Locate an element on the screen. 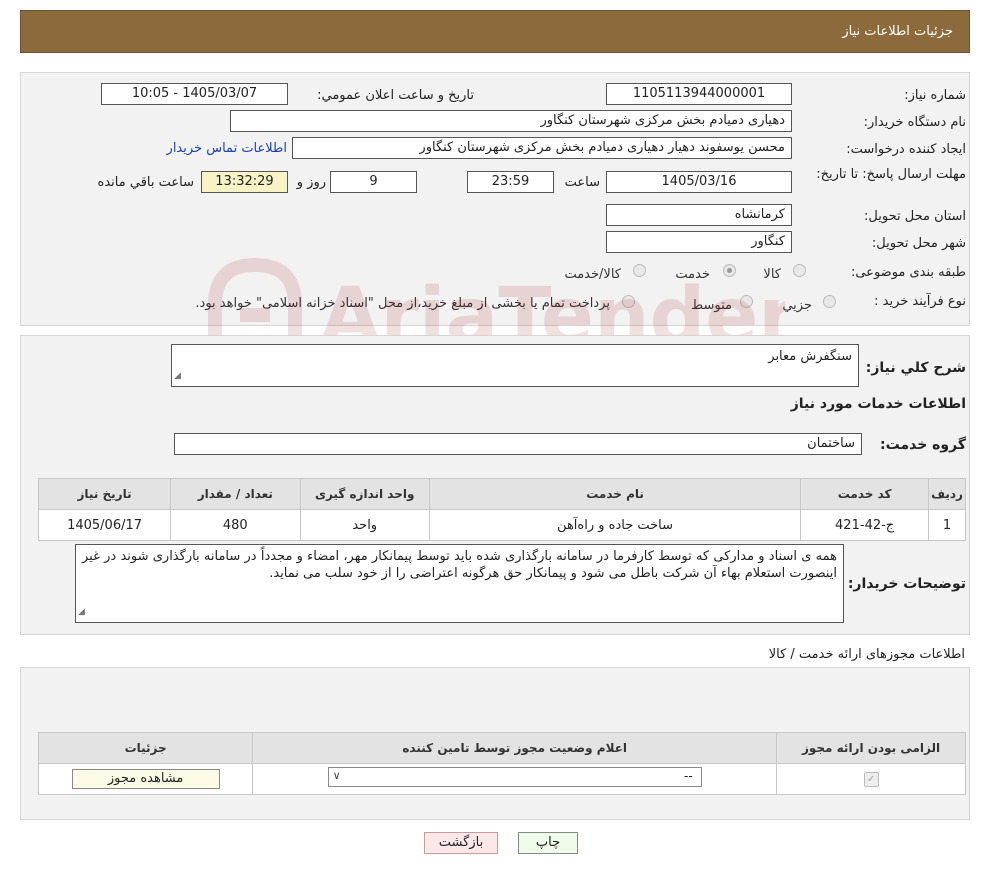 Image resolution: width=985 pixels, height=875 pixels. city-label: شهر محل تحویل: is located at coordinates (918, 243).